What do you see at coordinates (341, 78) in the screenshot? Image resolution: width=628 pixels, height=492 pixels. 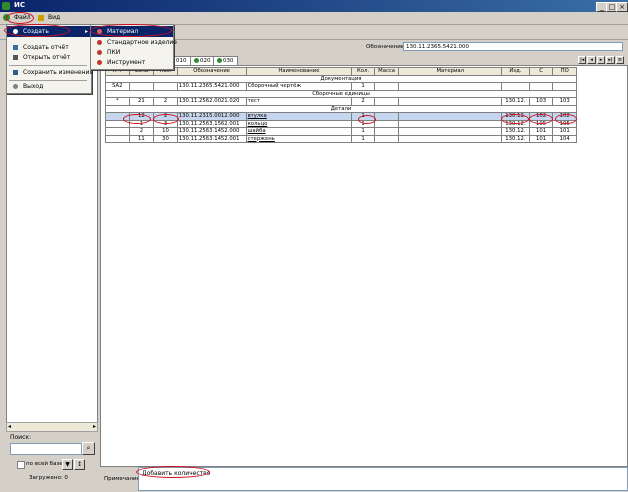 I see `section-header: Документация` at bounding box center [341, 78].